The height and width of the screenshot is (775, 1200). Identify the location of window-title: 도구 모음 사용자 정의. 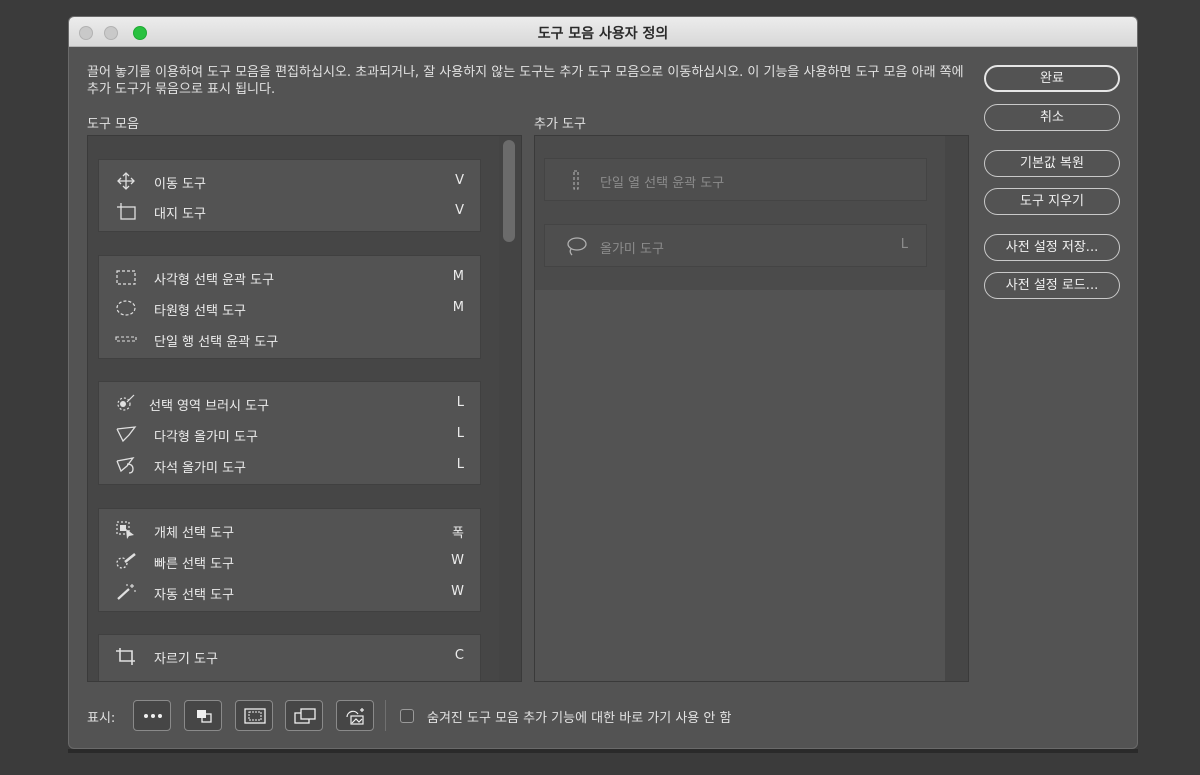
(603, 34).